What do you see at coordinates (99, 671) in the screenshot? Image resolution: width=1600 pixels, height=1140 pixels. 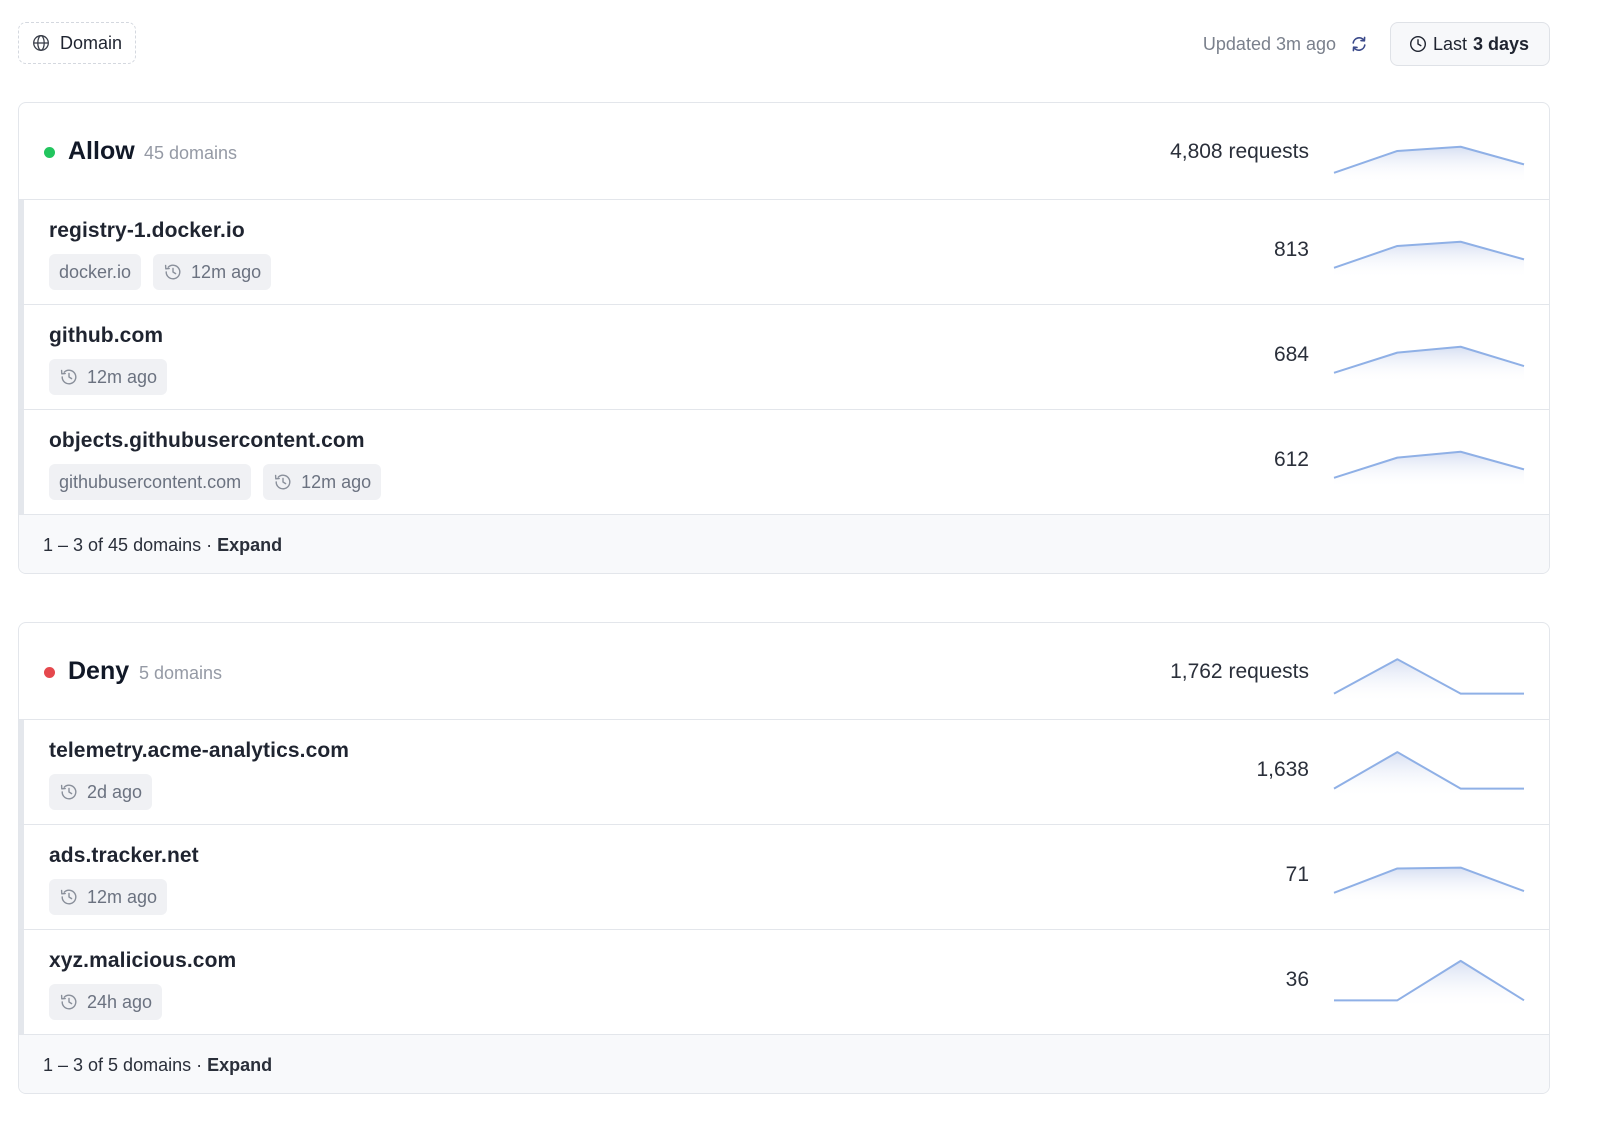 I see `group-title: Deny` at bounding box center [99, 671].